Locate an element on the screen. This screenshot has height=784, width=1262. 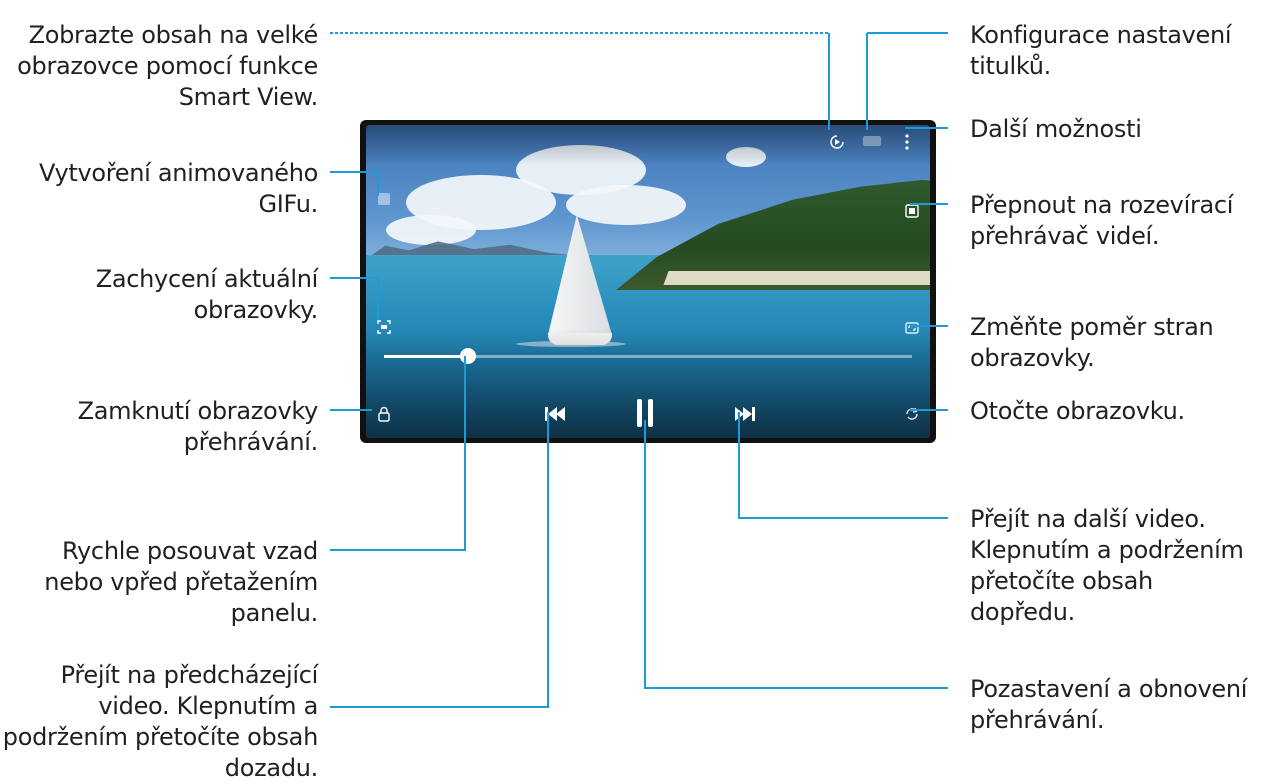
lock-button is located at coordinates (384, 414).